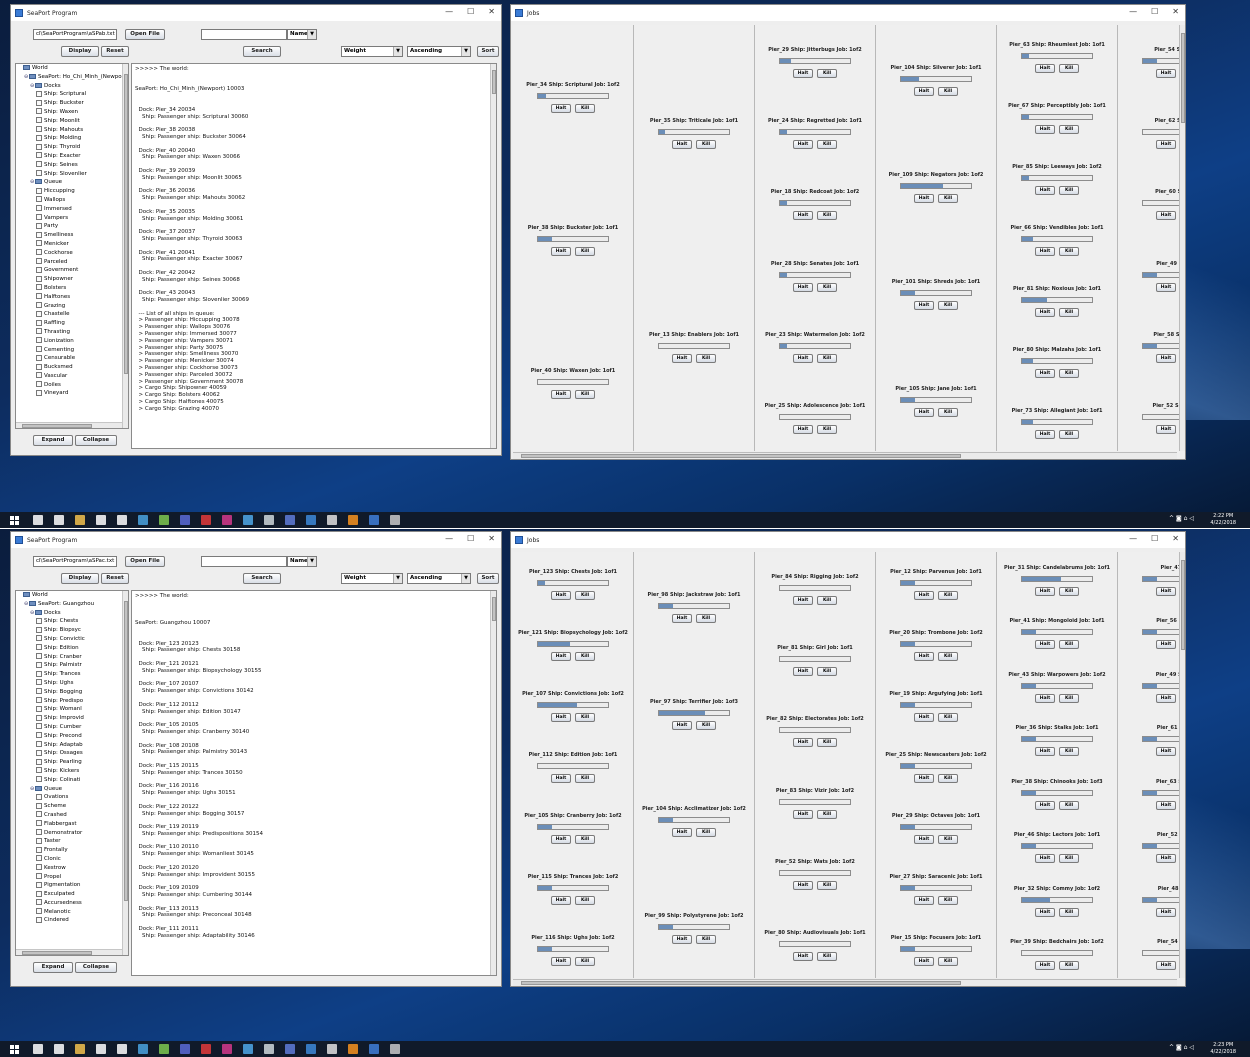 The width and height of the screenshot is (1250, 1057). What do you see at coordinates (72, 350) in the screenshot?
I see `tree-node: Cementing` at bounding box center [72, 350].